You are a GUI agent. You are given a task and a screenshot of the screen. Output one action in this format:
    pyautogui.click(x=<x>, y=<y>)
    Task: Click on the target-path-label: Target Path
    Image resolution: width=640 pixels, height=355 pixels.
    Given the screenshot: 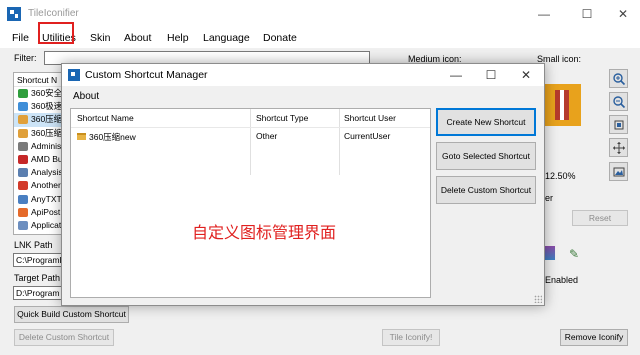 What is the action you would take?
    pyautogui.click(x=37, y=278)
    